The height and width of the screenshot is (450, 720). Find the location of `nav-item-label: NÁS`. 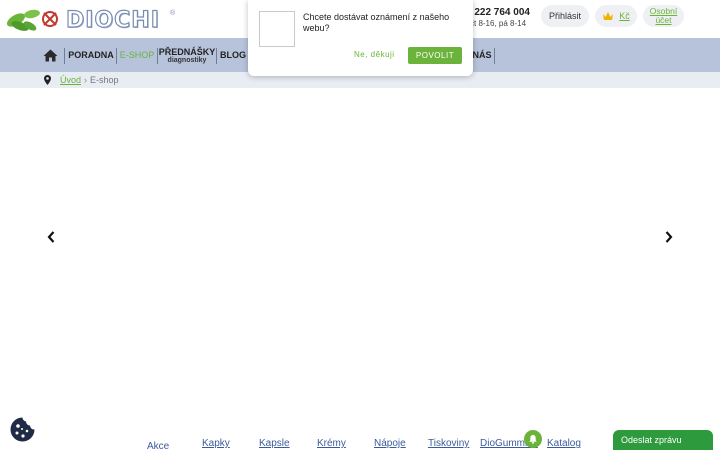

nav-item-label: NÁS is located at coordinates (482, 55).